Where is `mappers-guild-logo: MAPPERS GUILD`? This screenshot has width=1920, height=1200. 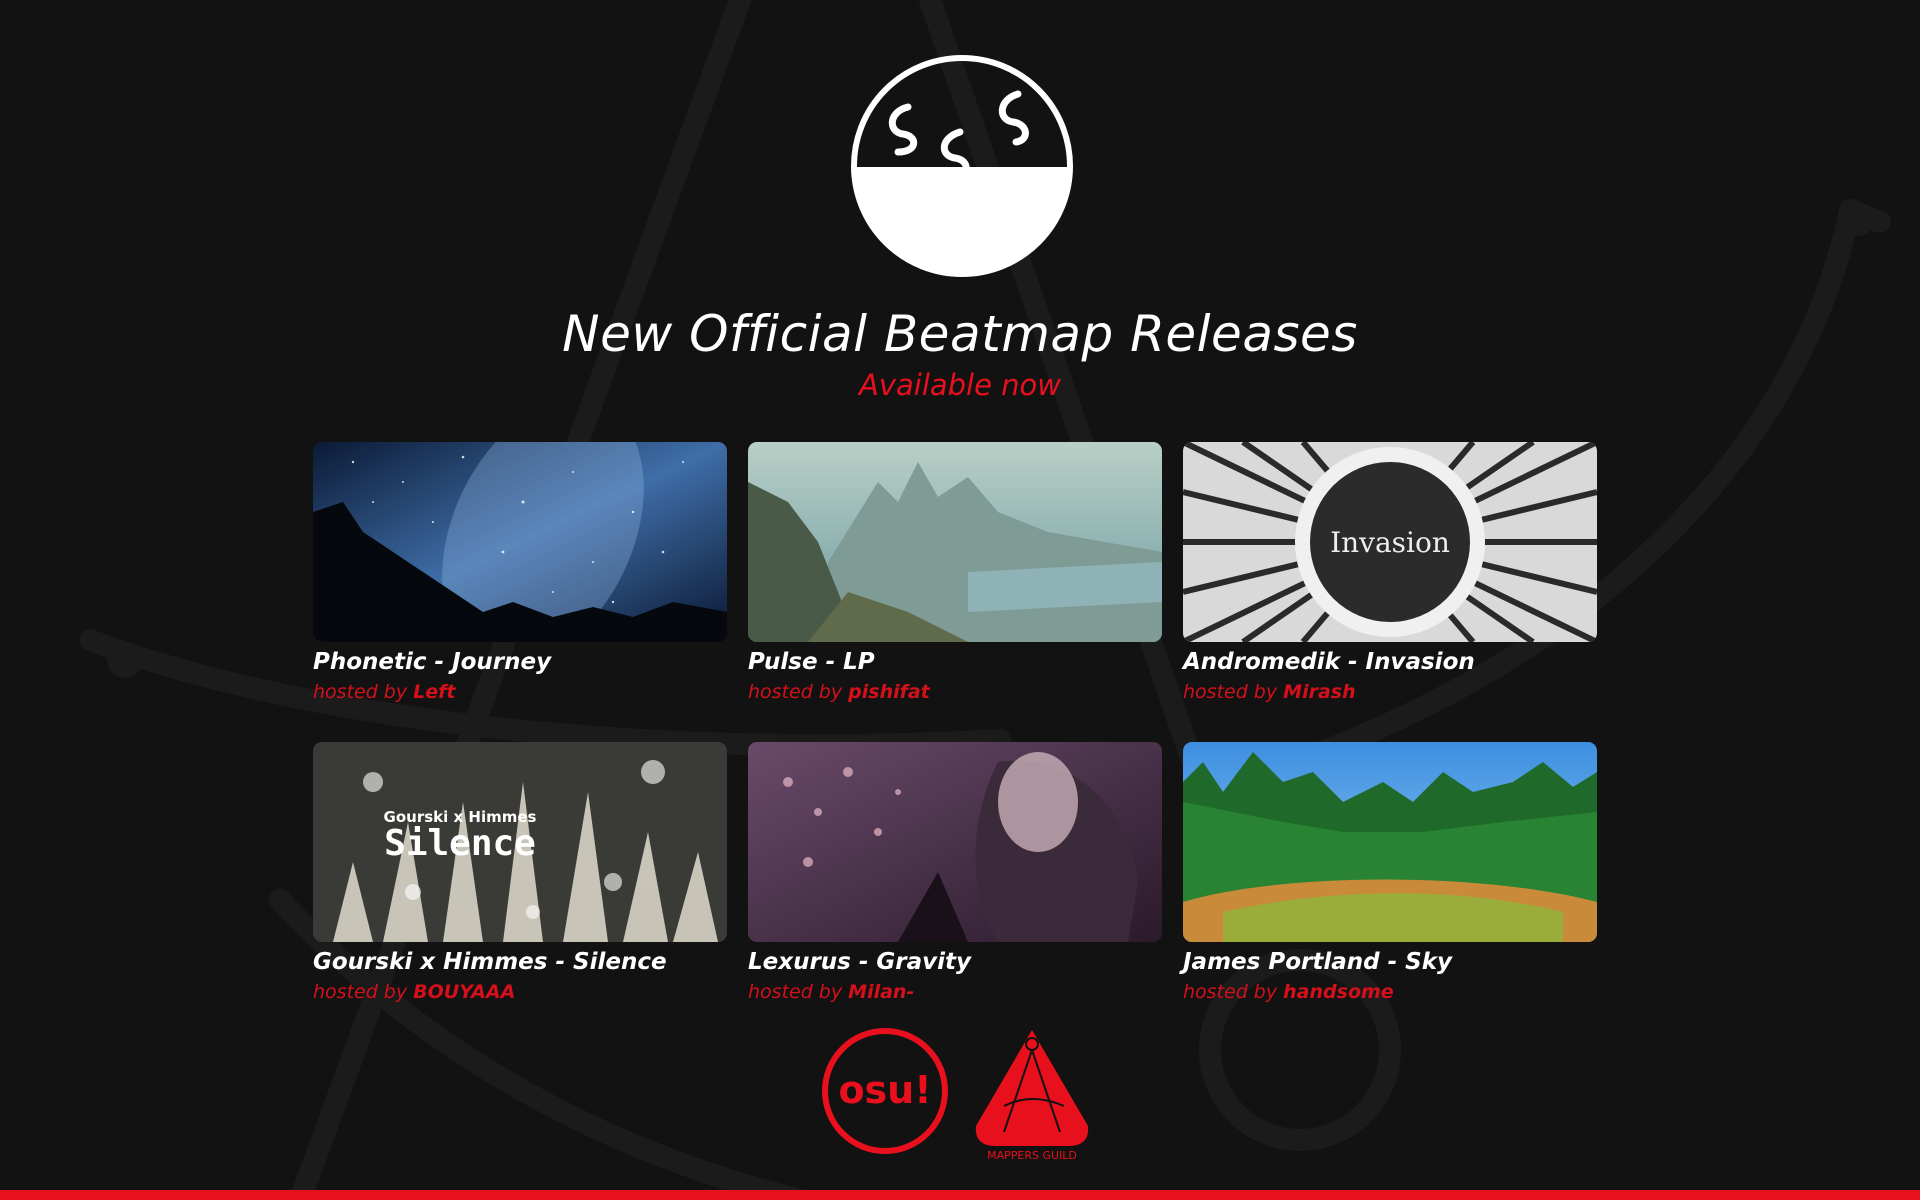 mappers-guild-logo: MAPPERS GUILD is located at coordinates (1032, 1092).